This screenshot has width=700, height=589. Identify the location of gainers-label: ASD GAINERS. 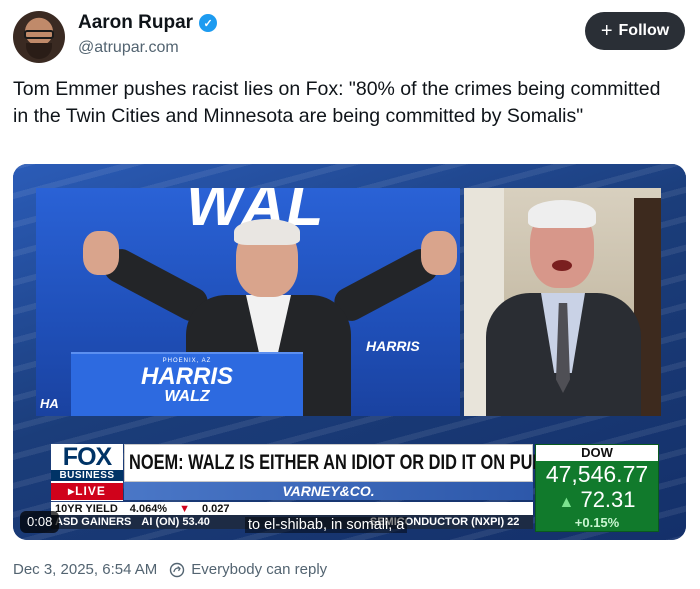
(93, 522).